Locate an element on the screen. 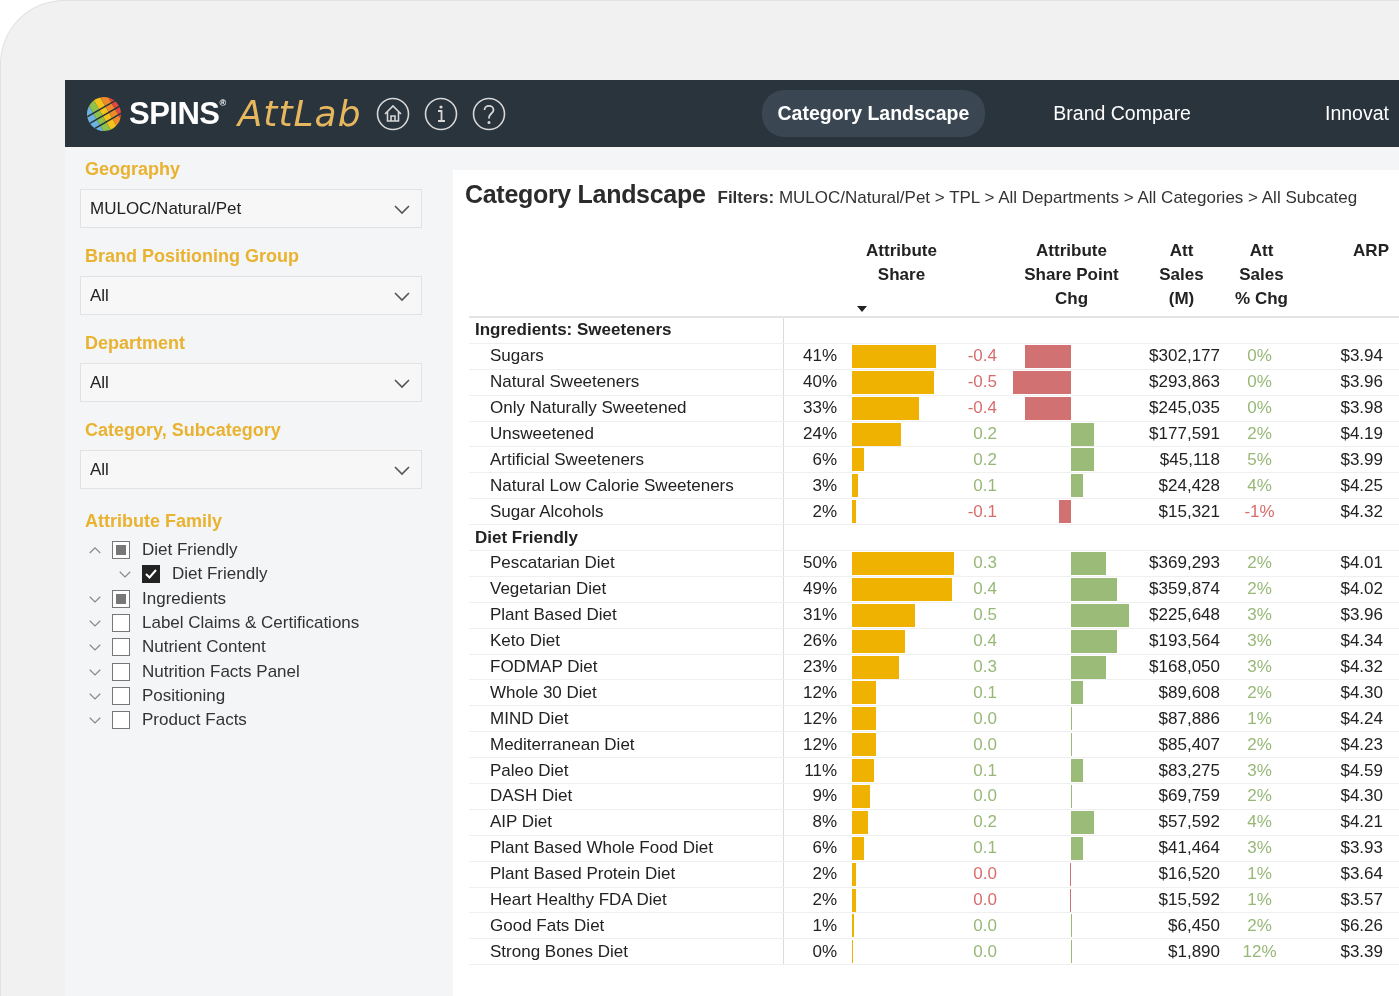 The image size is (1399, 996). table-cell: Pescatarian Diet is located at coordinates (552, 563).